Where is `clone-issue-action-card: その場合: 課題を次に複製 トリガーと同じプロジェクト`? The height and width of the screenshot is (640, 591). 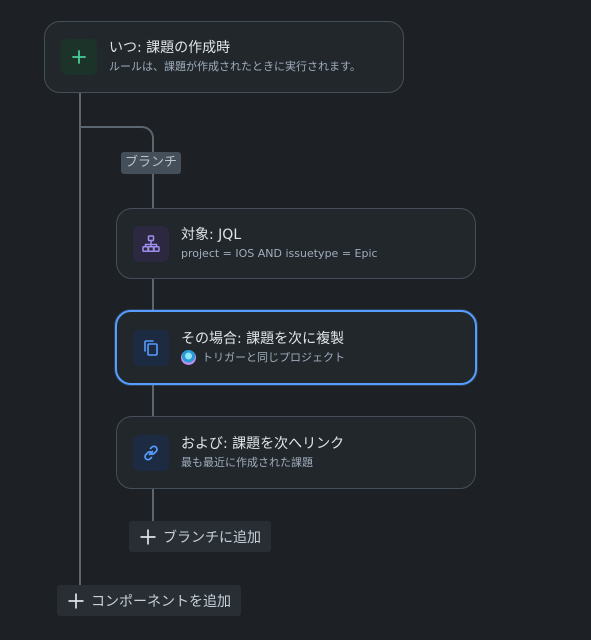 clone-issue-action-card: その場合: 課題を次に複製 トリガーと同じプロジェクト is located at coordinates (296, 347).